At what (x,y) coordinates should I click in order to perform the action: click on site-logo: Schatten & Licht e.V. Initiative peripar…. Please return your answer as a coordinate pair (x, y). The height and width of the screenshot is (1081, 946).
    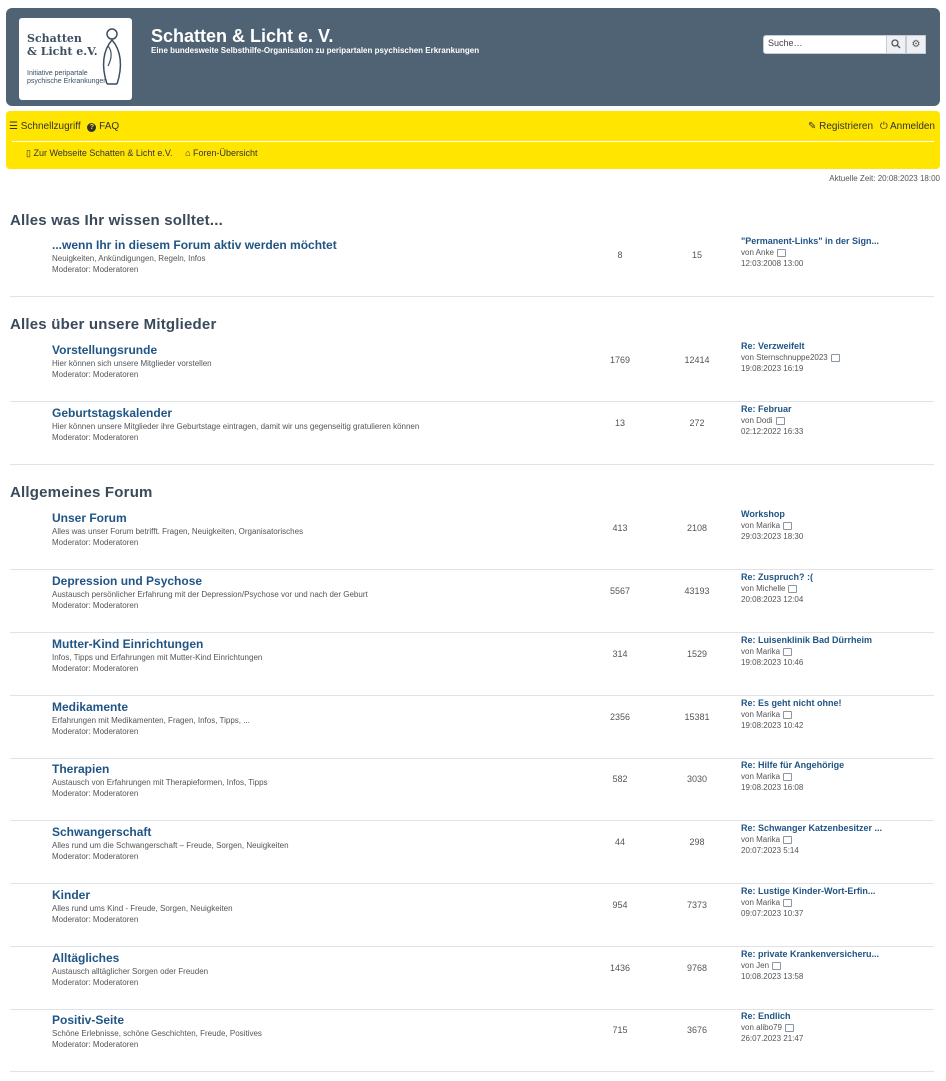
    Looking at the image, I should click on (75, 59).